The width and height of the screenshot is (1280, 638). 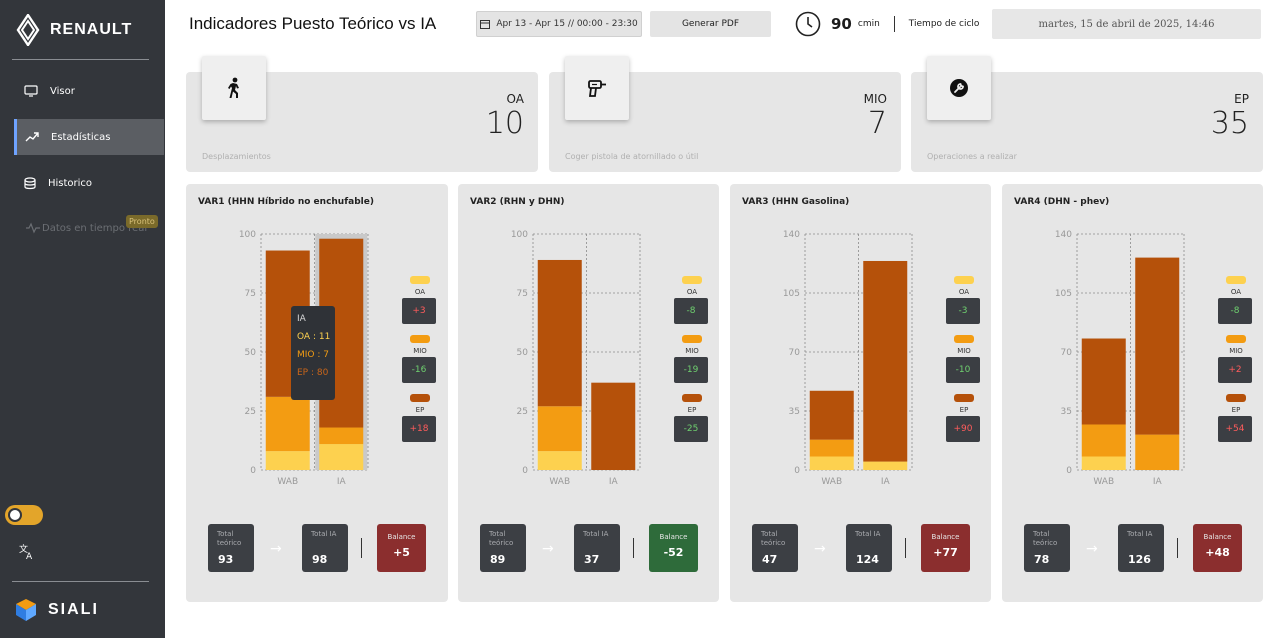 I want to click on page-title: Indicadores Puesto Teórico vs IA, so click(x=313, y=23).